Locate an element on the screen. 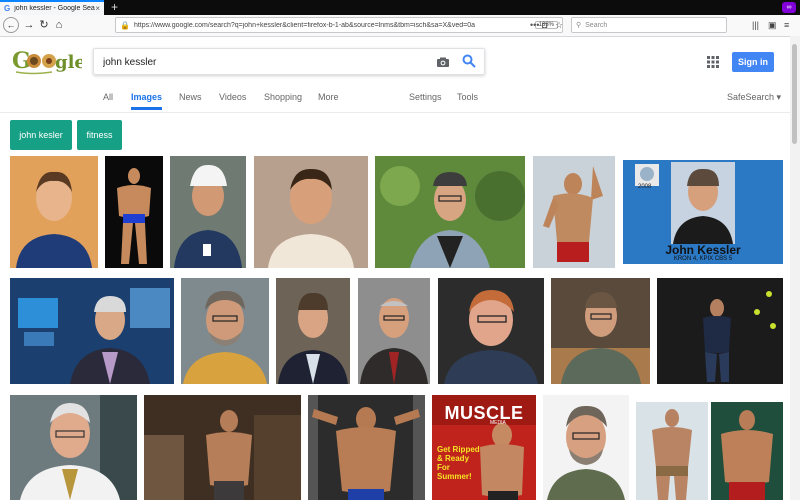  fitness-image is located at coordinates (720, 331).